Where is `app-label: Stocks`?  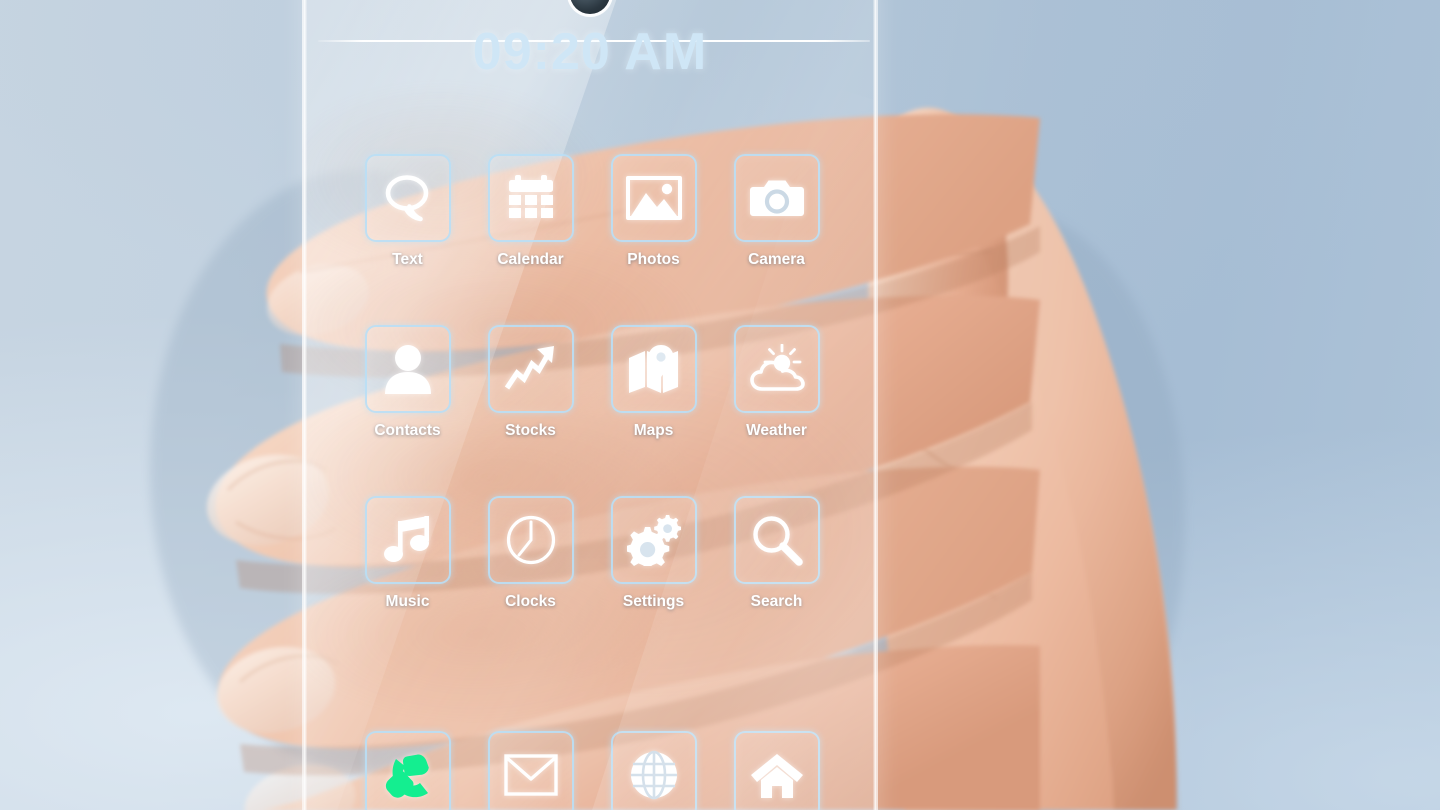 app-label: Stocks is located at coordinates (530, 430).